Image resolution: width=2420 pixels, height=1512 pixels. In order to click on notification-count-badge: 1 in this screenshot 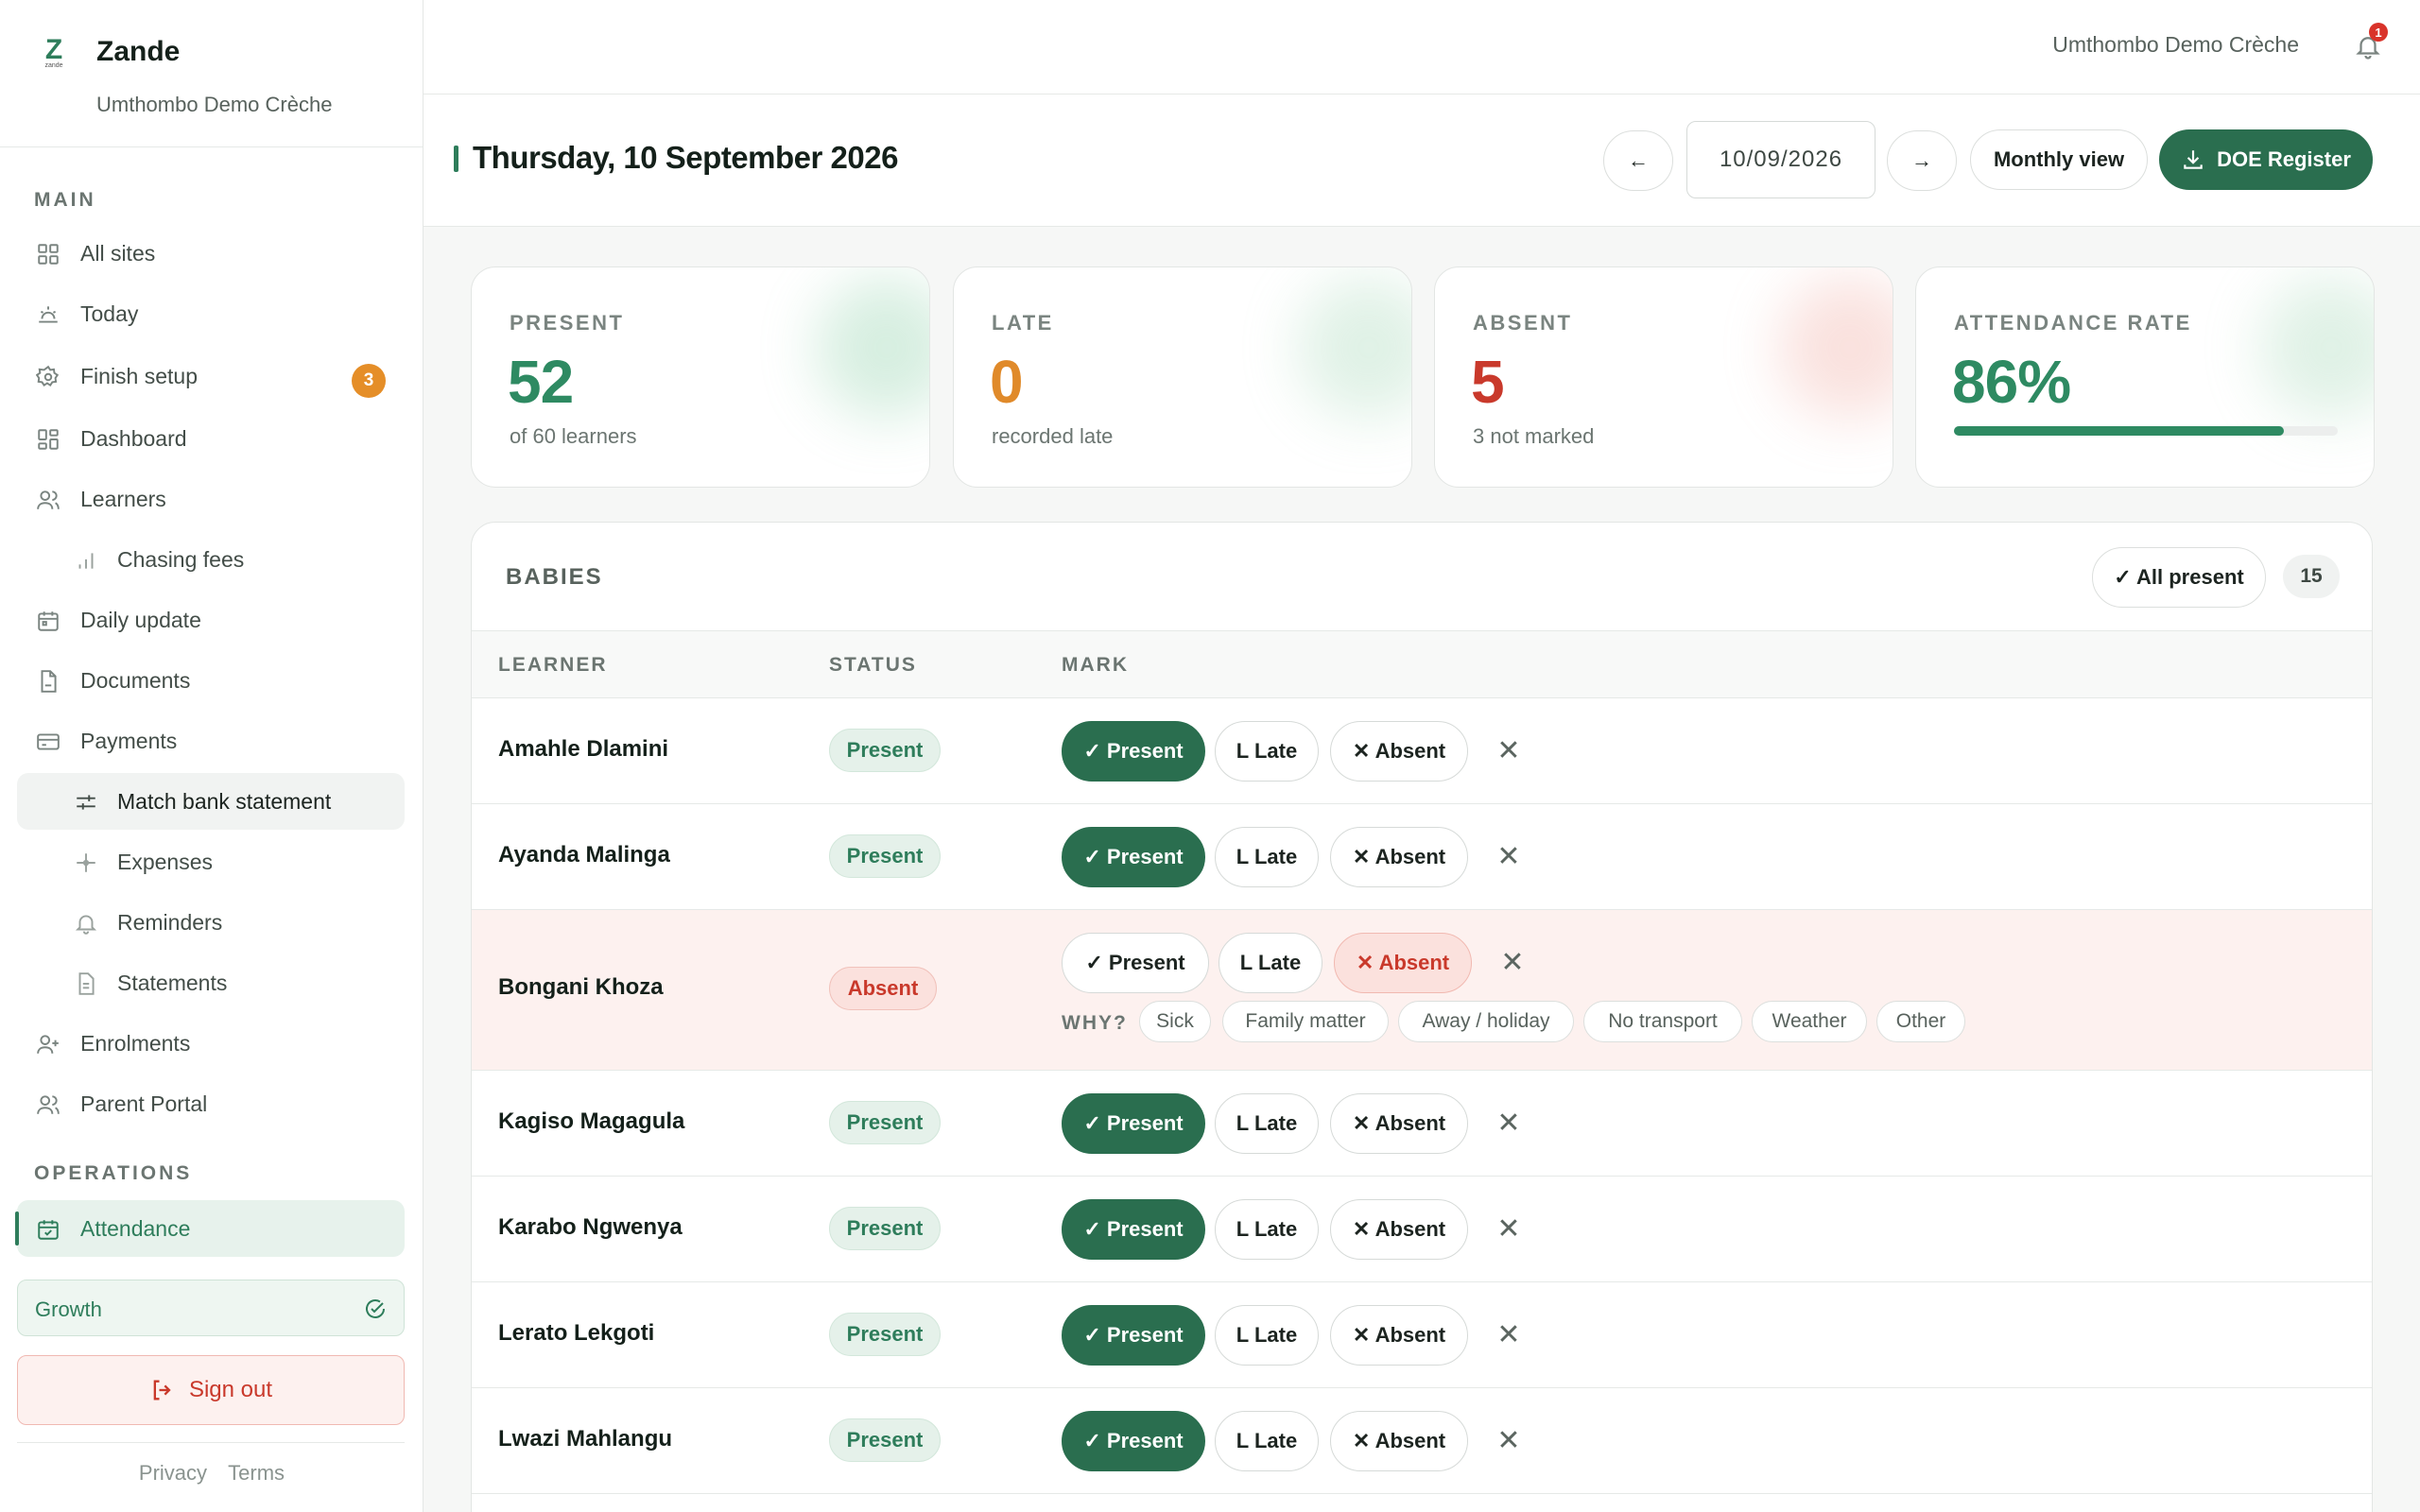, I will do `click(2378, 32)`.